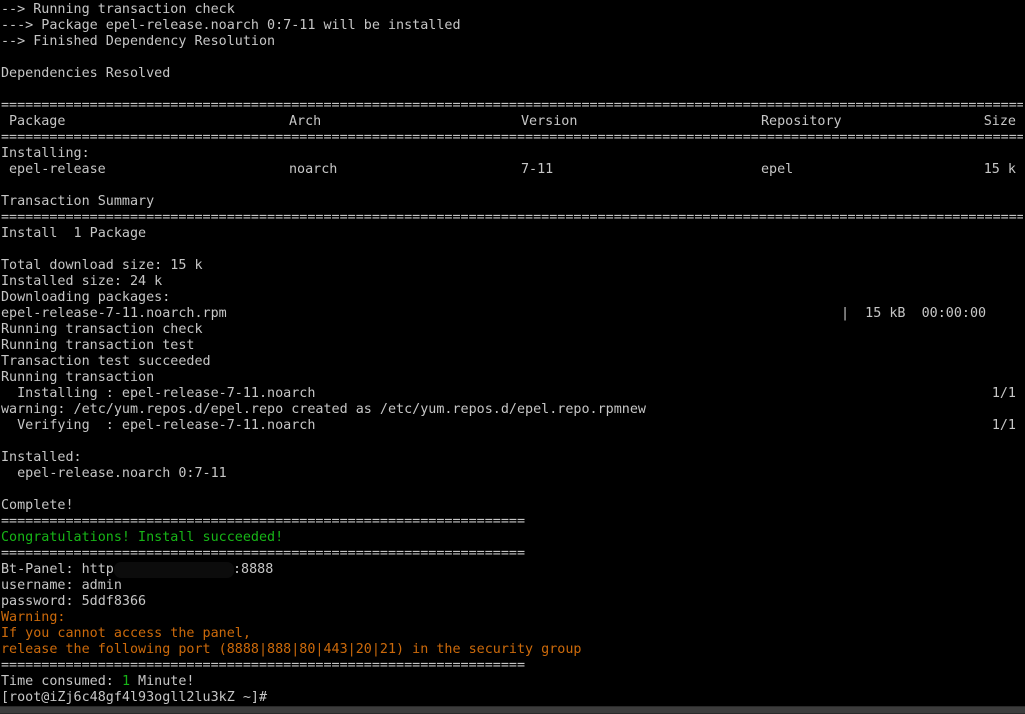 Image resolution: width=1025 pixels, height=714 pixels. I want to click on time-consumed-line: Time consumed: 1 Minute!, so click(98, 682).